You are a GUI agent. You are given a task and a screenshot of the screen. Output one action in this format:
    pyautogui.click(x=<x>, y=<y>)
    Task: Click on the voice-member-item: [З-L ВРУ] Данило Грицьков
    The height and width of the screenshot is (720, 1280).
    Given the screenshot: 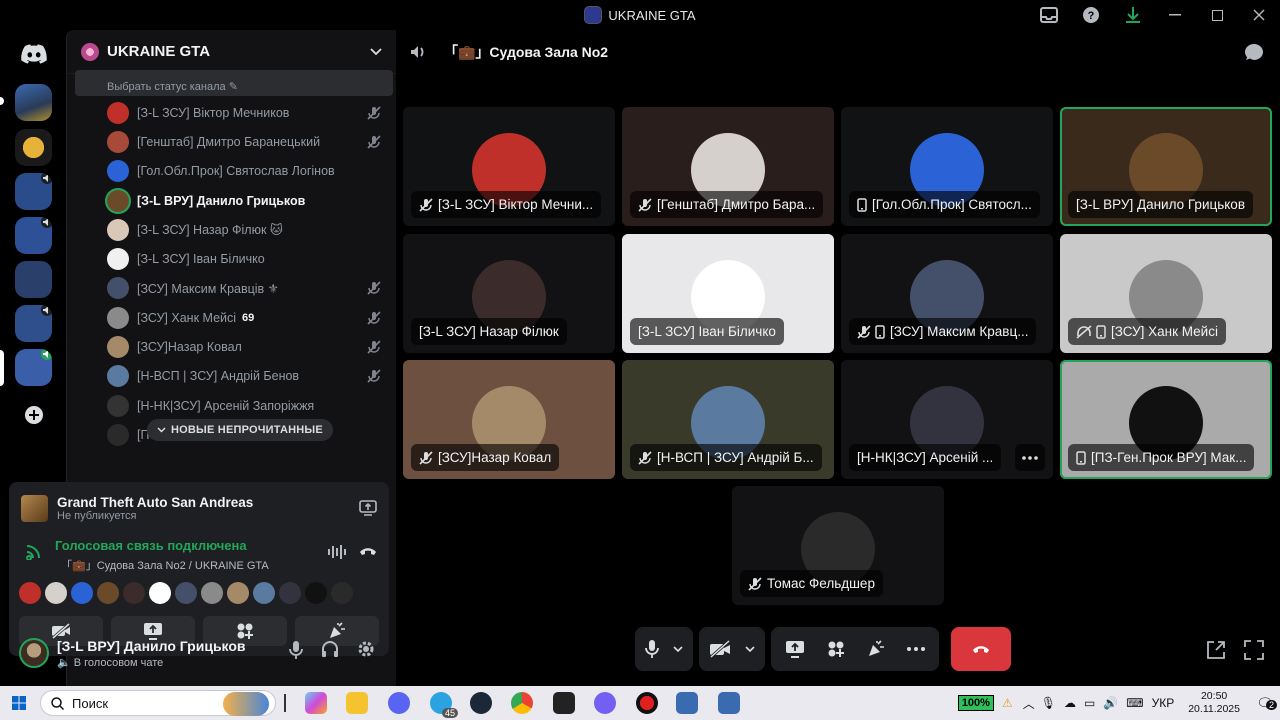 What is the action you would take?
    pyautogui.click(x=232, y=200)
    